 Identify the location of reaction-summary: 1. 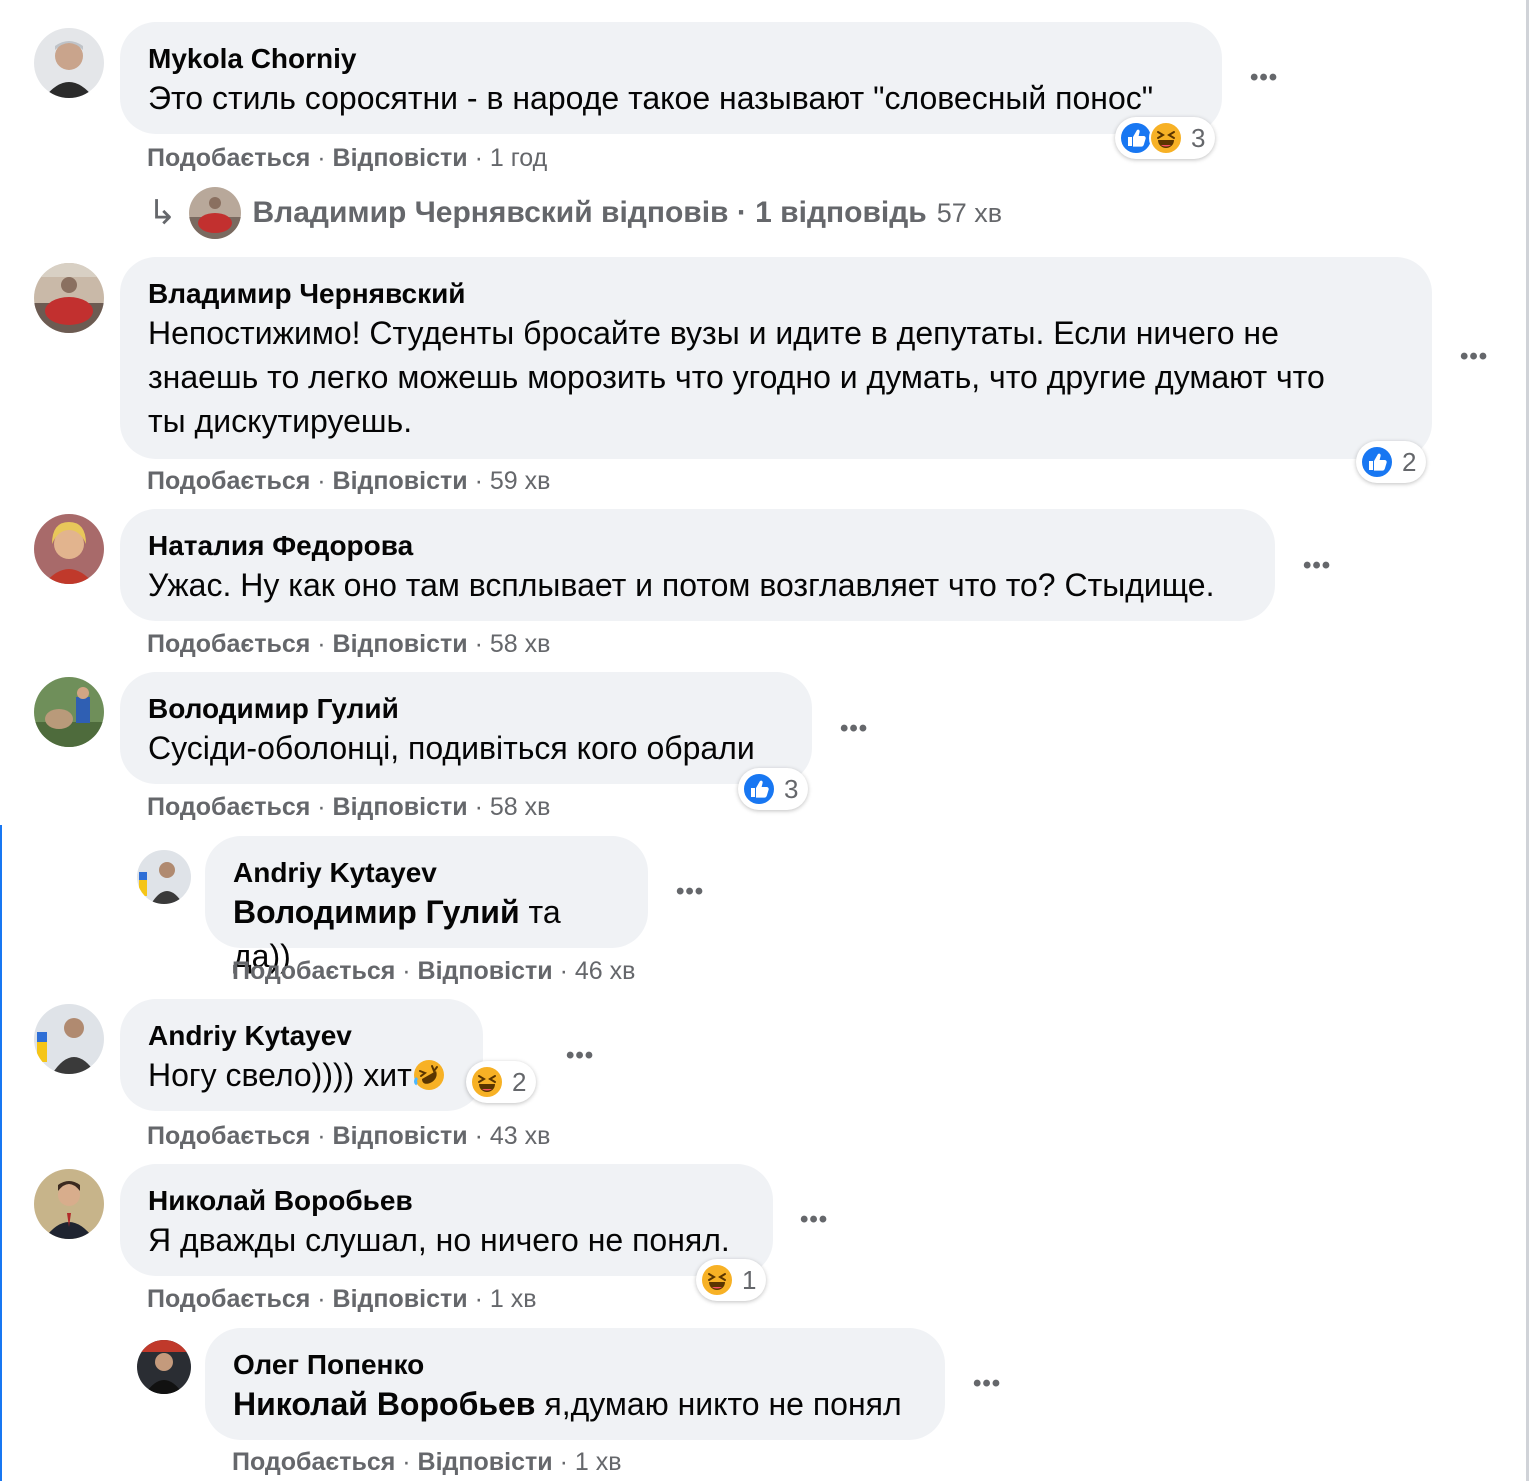
(731, 1280).